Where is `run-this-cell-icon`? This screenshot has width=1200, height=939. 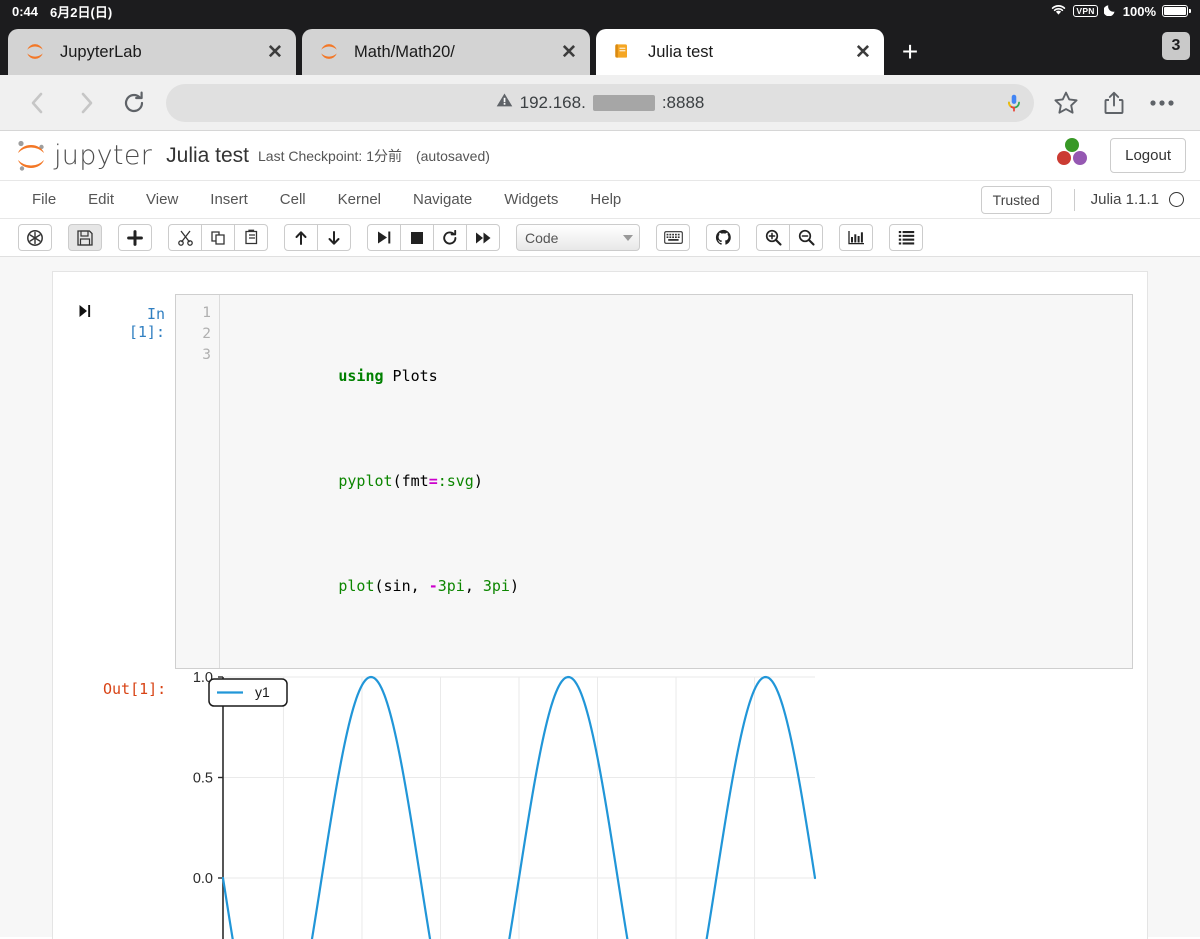 run-this-cell-icon is located at coordinates (85, 481).